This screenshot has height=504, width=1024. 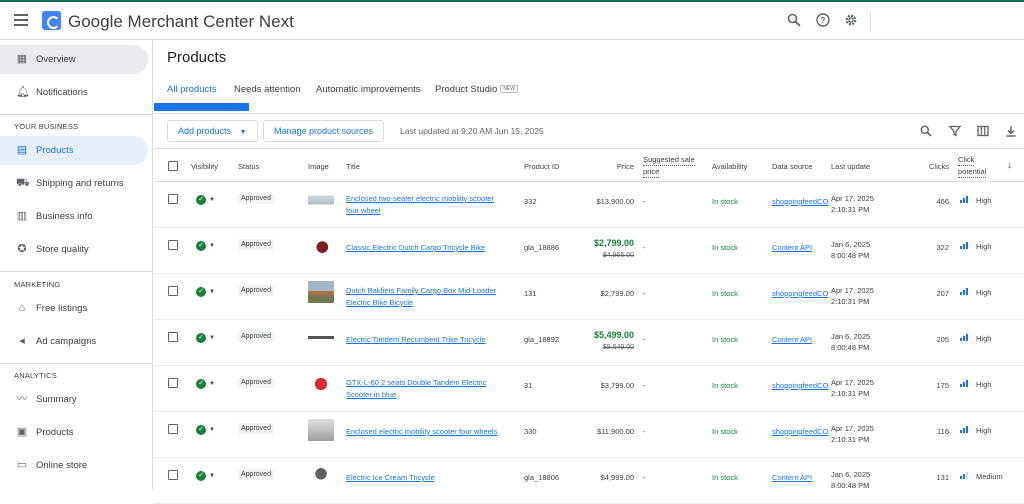 I want to click on tab-all-products: All products, so click(x=192, y=89).